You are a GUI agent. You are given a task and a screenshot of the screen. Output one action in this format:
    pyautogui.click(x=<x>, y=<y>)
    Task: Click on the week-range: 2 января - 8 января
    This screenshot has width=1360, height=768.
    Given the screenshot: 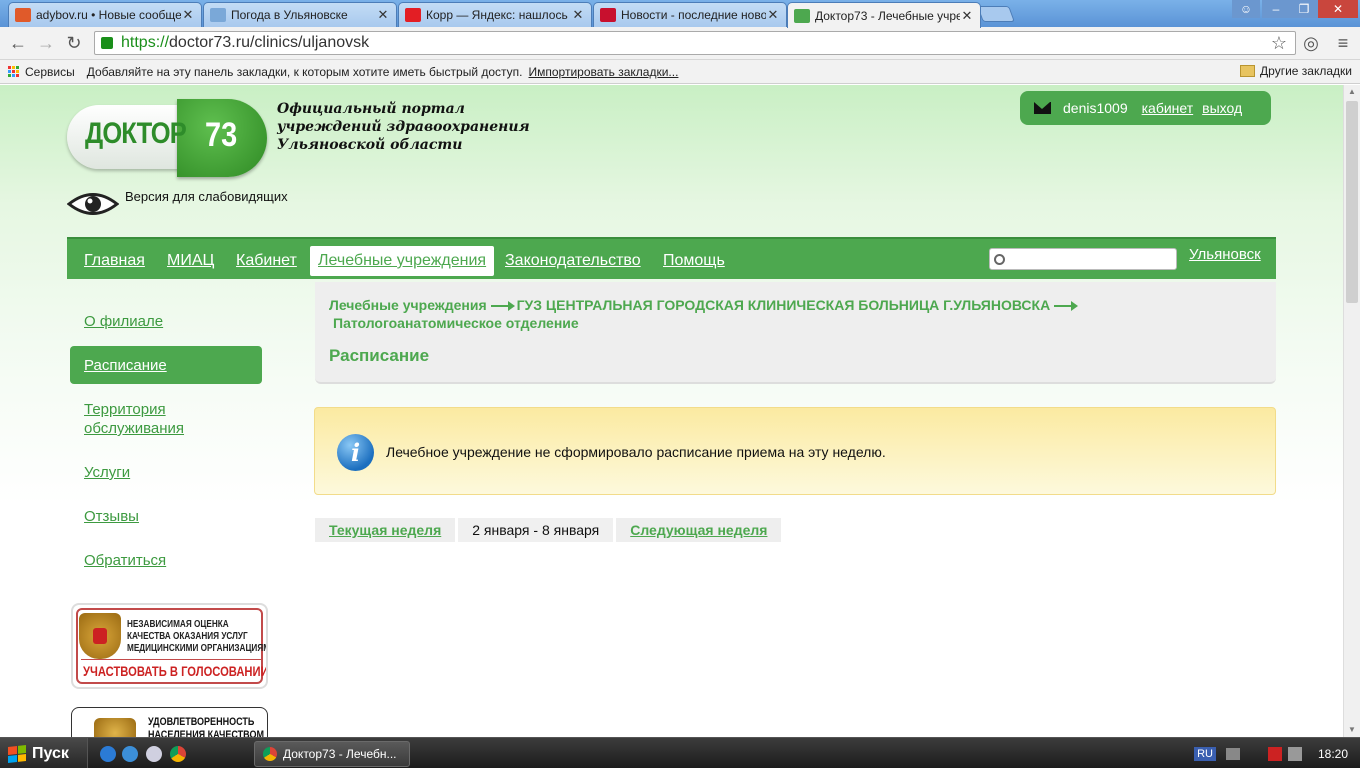 What is the action you would take?
    pyautogui.click(x=536, y=530)
    